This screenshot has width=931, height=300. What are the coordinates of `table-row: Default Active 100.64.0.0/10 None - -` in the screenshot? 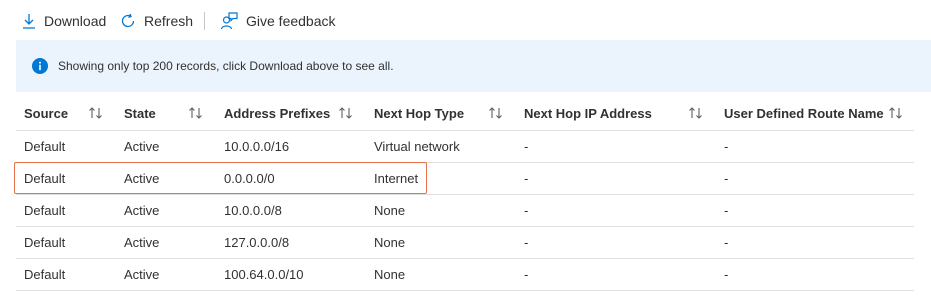 It's located at (465, 275).